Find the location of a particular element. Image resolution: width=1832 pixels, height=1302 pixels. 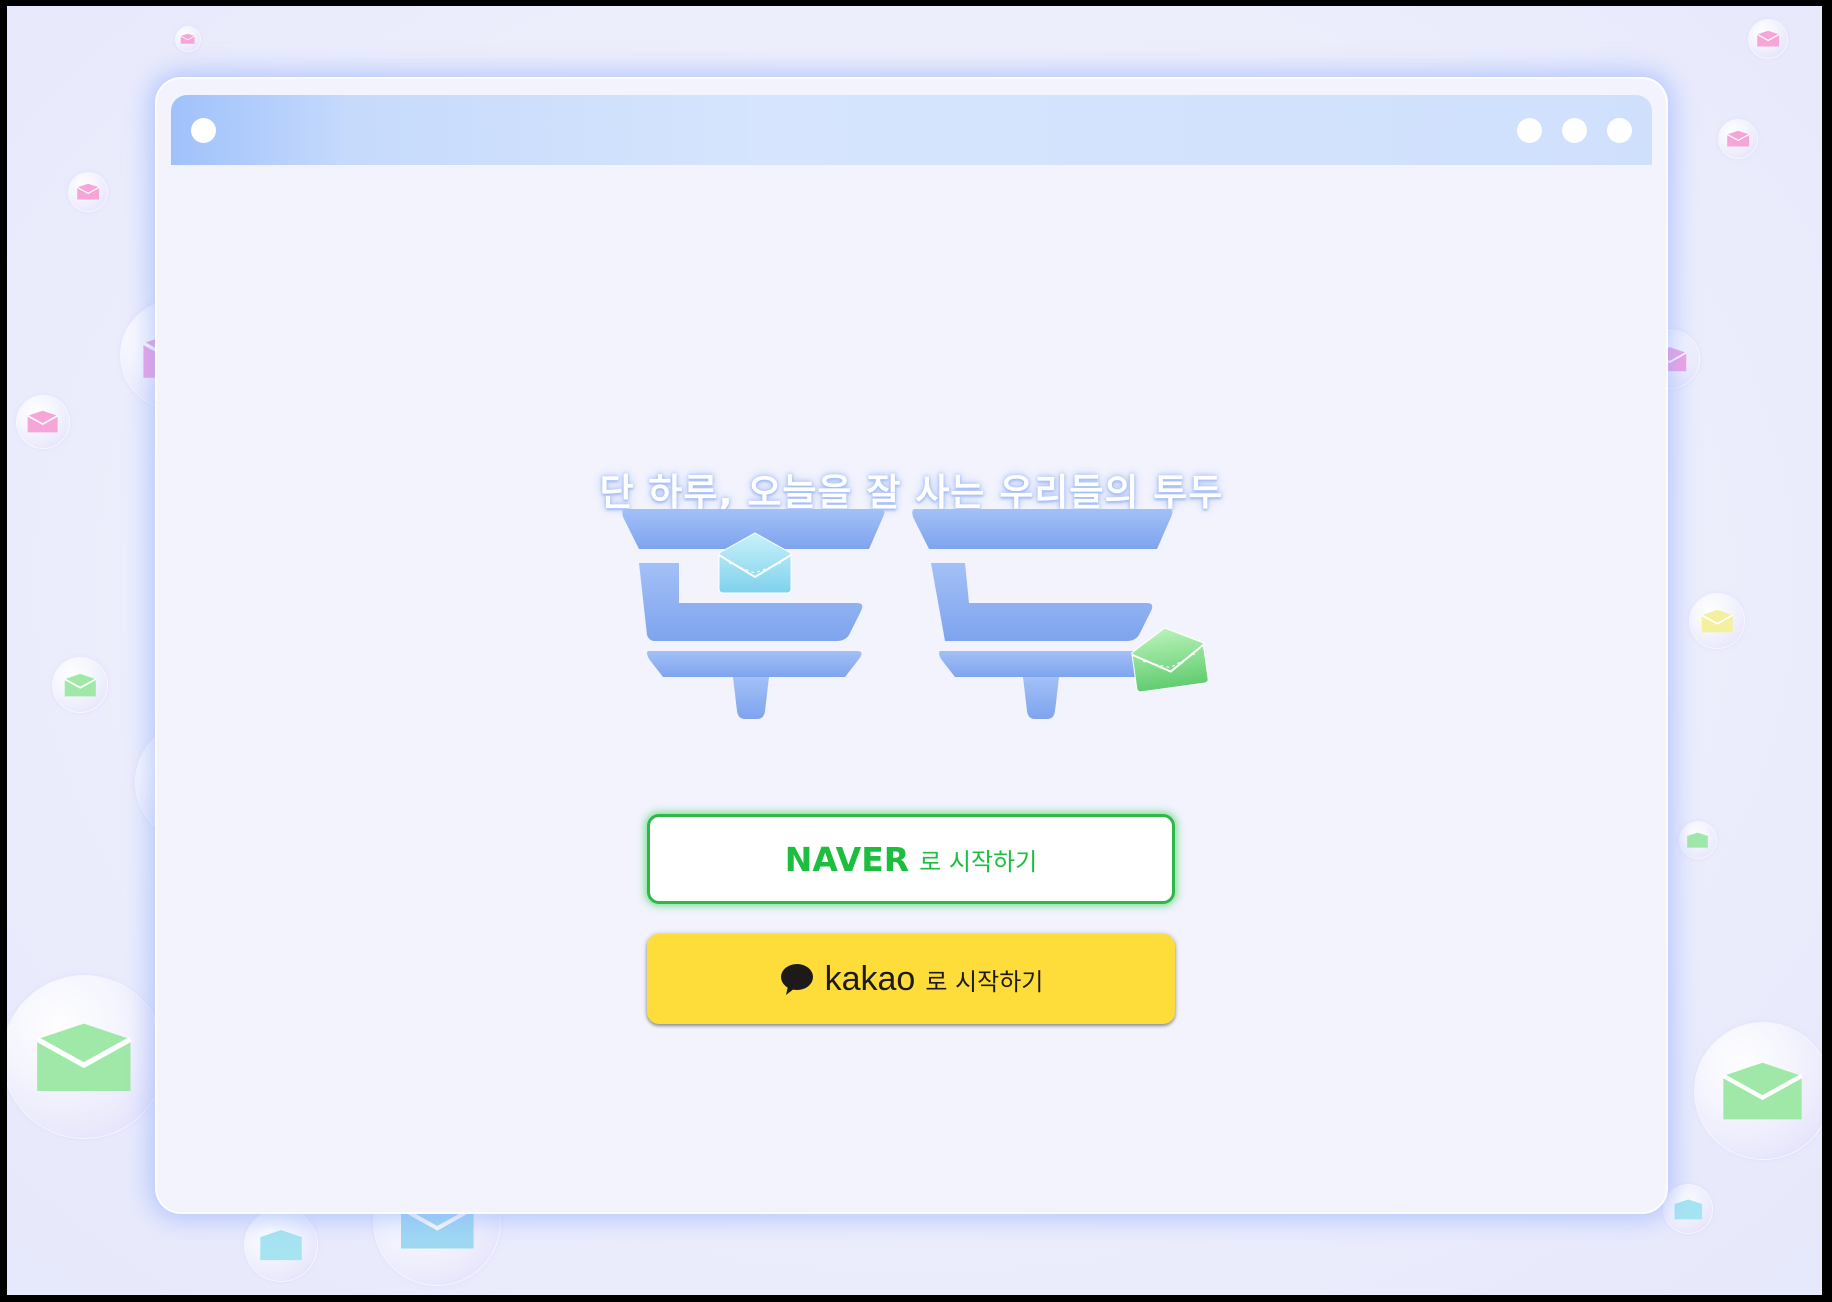

app-logo is located at coordinates (919, 618).